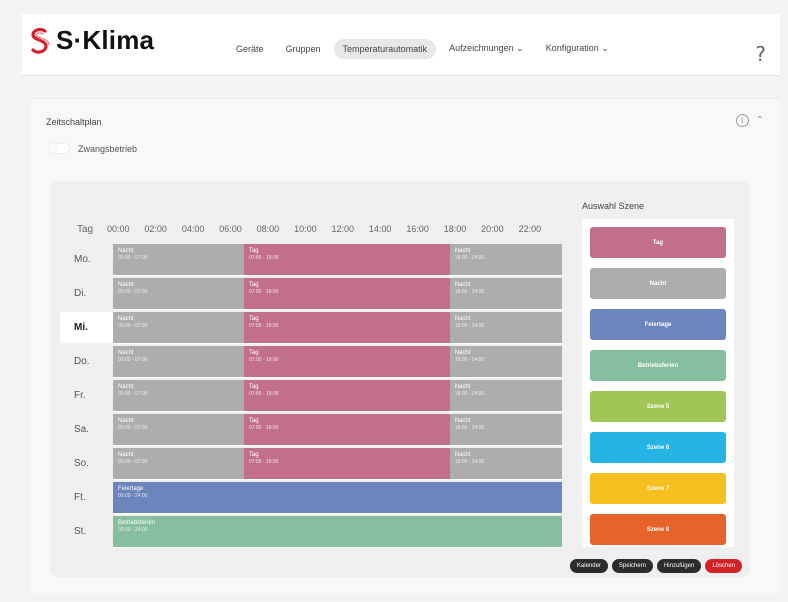  I want to click on action-button: Löschen, so click(723, 566).